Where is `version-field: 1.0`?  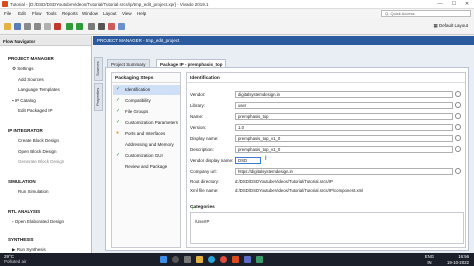
version-field: 1.0 is located at coordinates (344, 127).